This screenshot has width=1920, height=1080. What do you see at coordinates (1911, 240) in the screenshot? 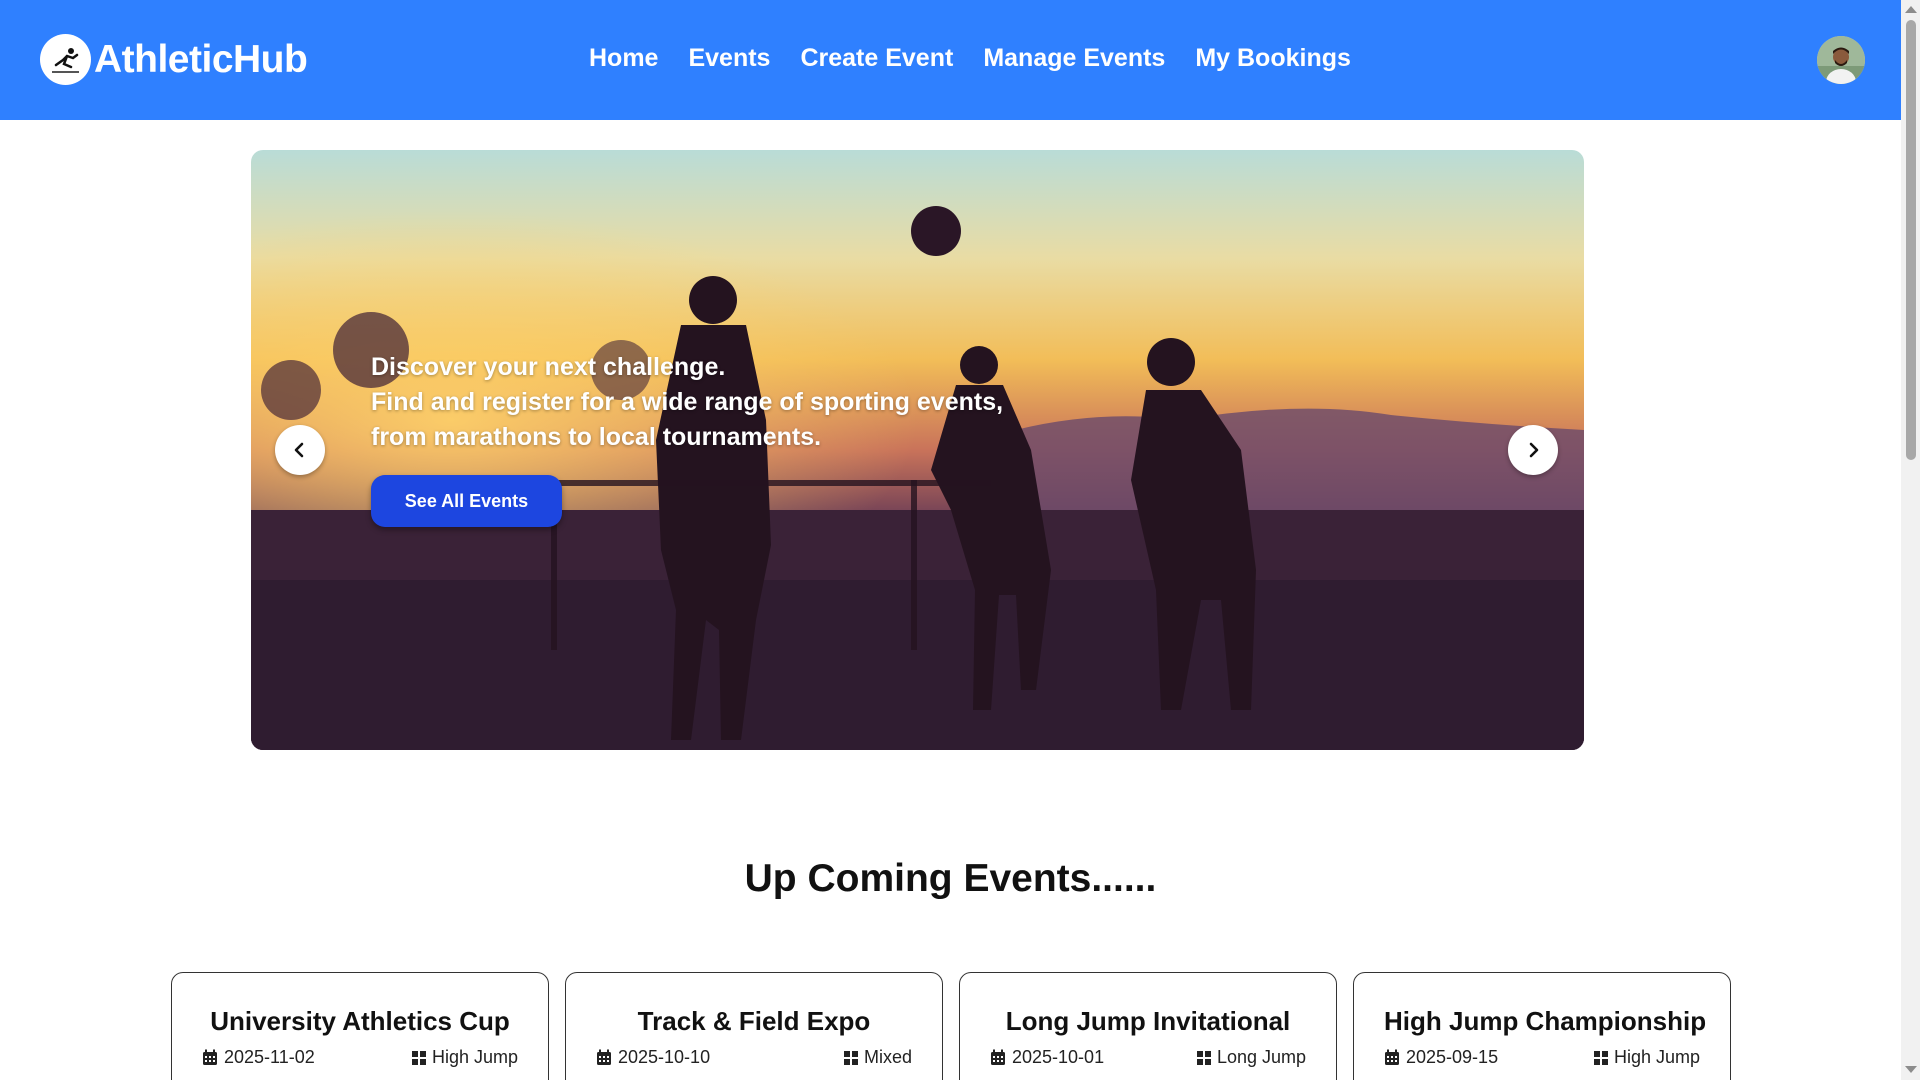
I see `scrollbar-thumb` at bounding box center [1911, 240].